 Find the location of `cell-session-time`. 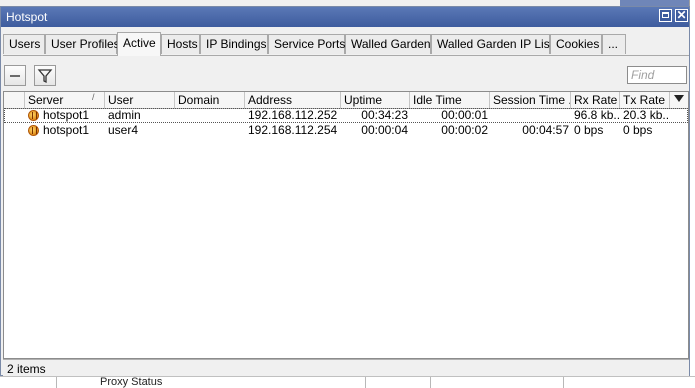

cell-session-time is located at coordinates (530, 115).